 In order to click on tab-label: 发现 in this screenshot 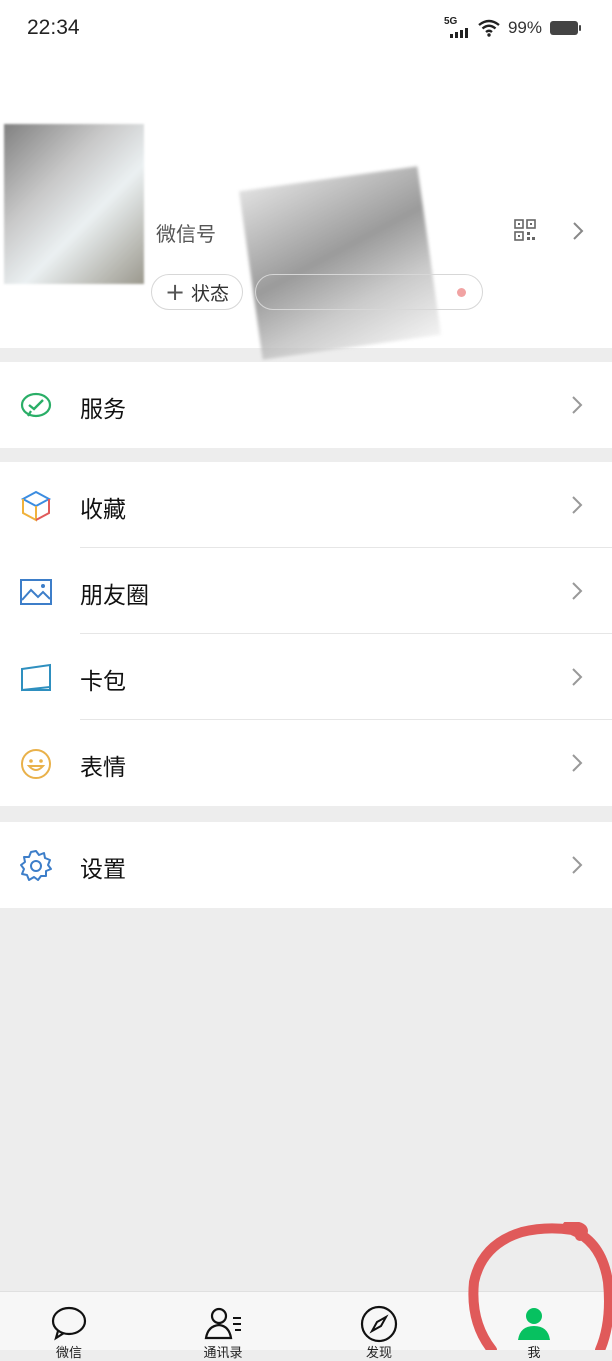, I will do `click(378, 1353)`.